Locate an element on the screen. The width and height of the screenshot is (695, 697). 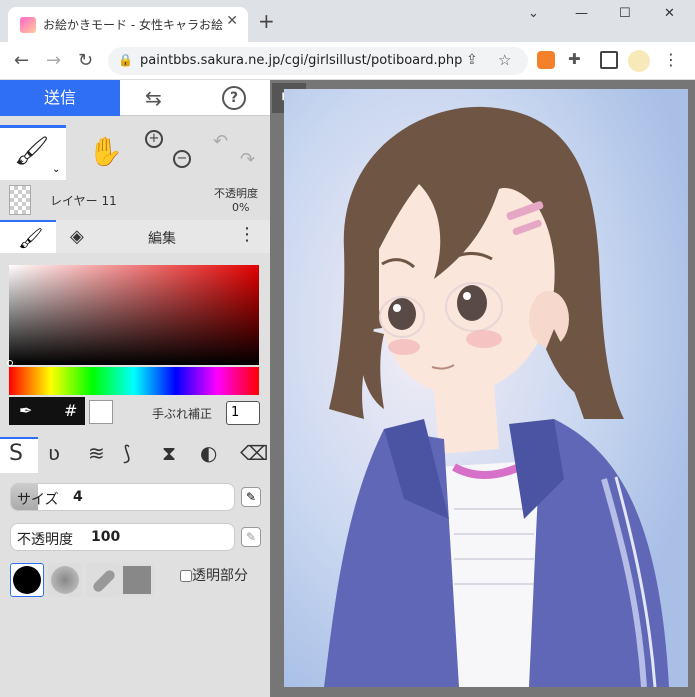
send-button: 送信 is located at coordinates (60, 98).